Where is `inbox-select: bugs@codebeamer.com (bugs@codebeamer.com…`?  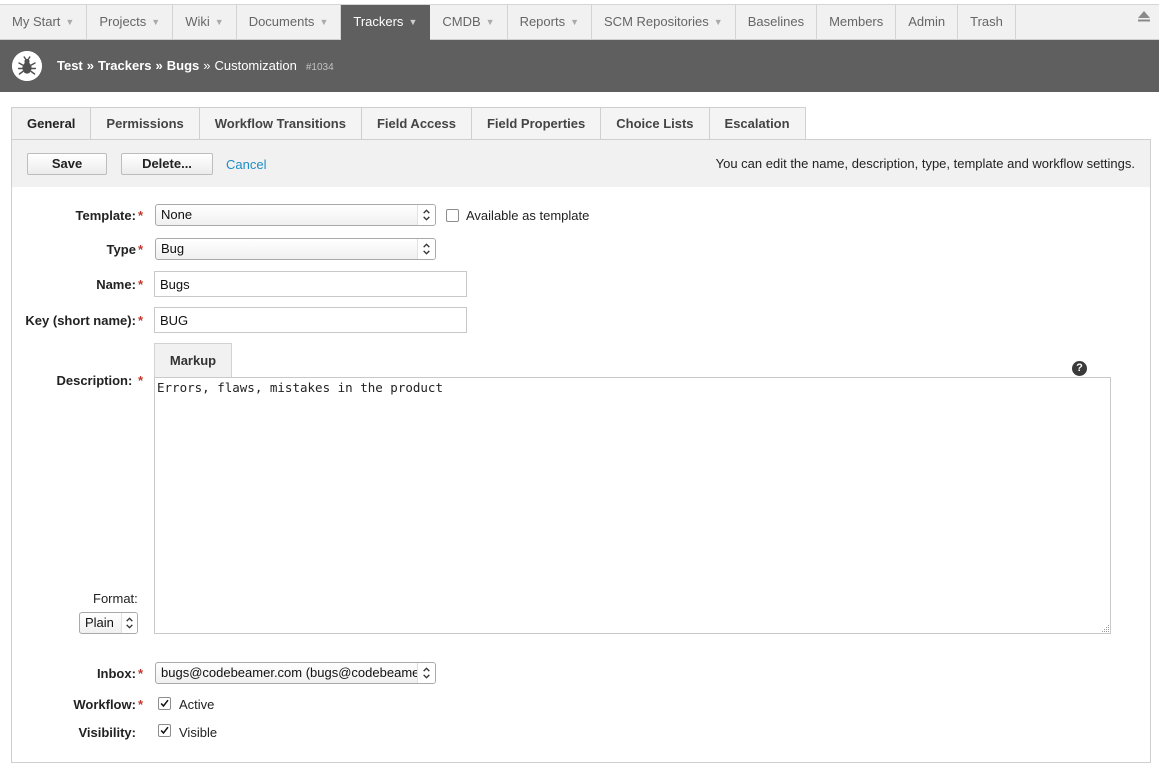 inbox-select: bugs@codebeamer.com (bugs@codebeamer.com… is located at coordinates (295, 673).